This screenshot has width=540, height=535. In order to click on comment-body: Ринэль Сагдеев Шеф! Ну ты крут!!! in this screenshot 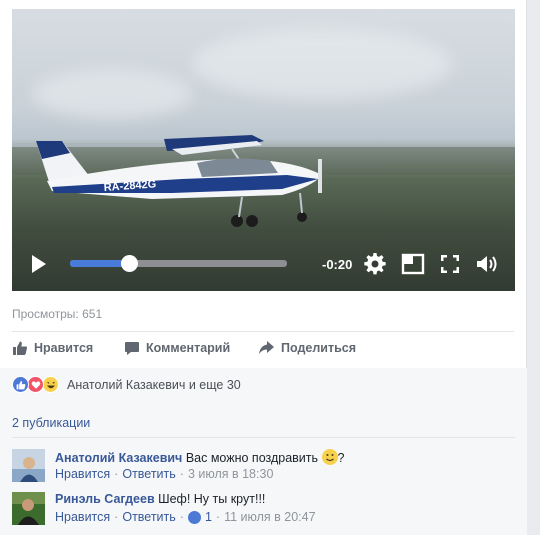, I will do `click(160, 499)`.